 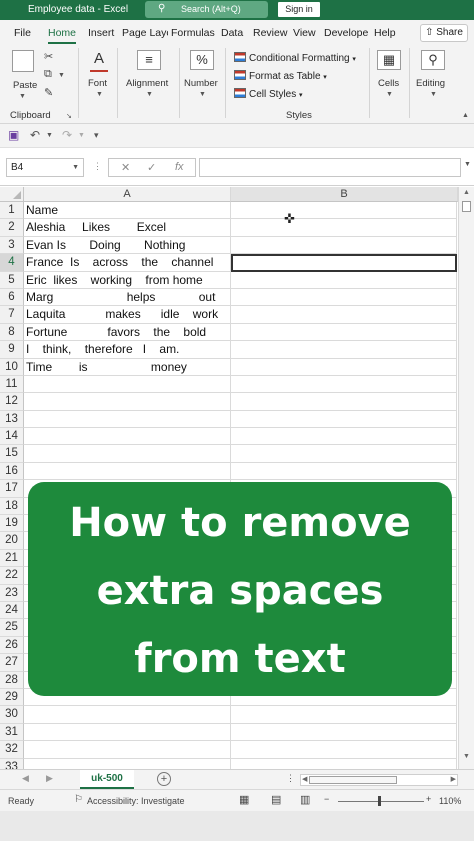 What do you see at coordinates (12, 750) in the screenshot?
I see `row-header: 32` at bounding box center [12, 750].